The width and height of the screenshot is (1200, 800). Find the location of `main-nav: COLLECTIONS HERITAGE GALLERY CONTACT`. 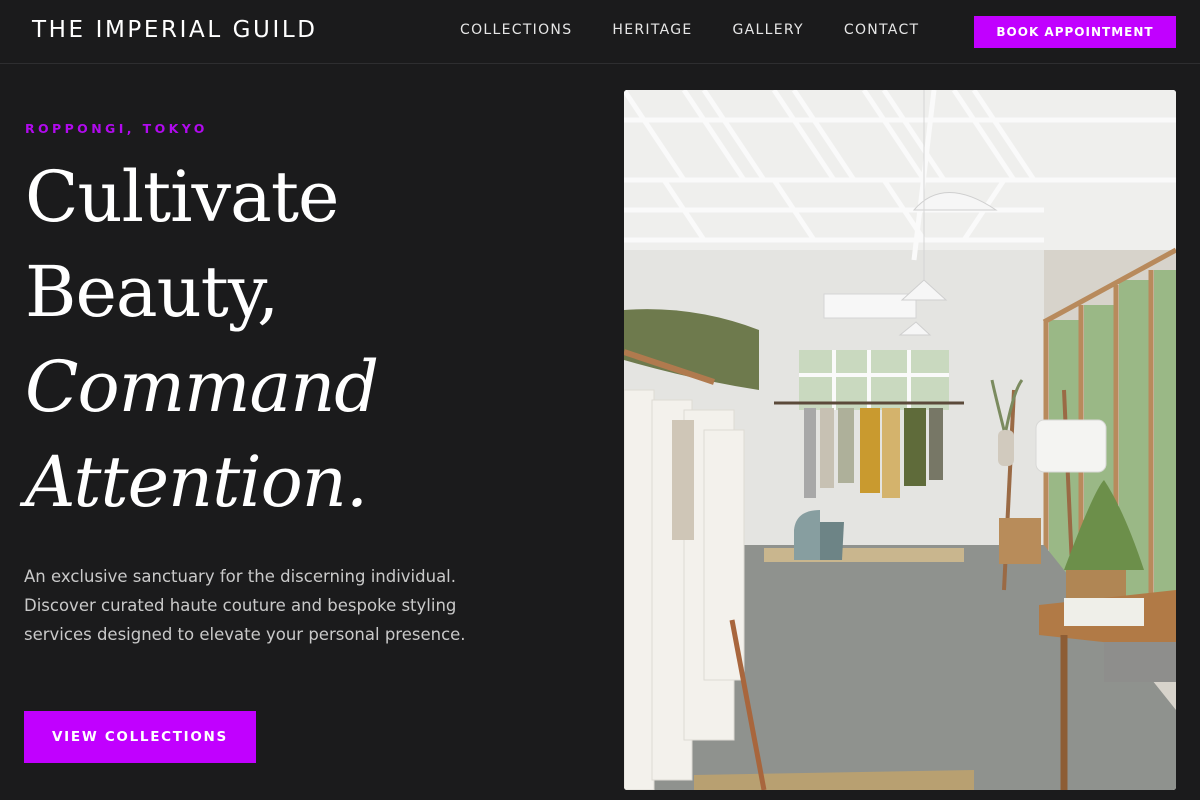

main-nav: COLLECTIONS HERITAGE GALLERY CONTACT is located at coordinates (709, 30).